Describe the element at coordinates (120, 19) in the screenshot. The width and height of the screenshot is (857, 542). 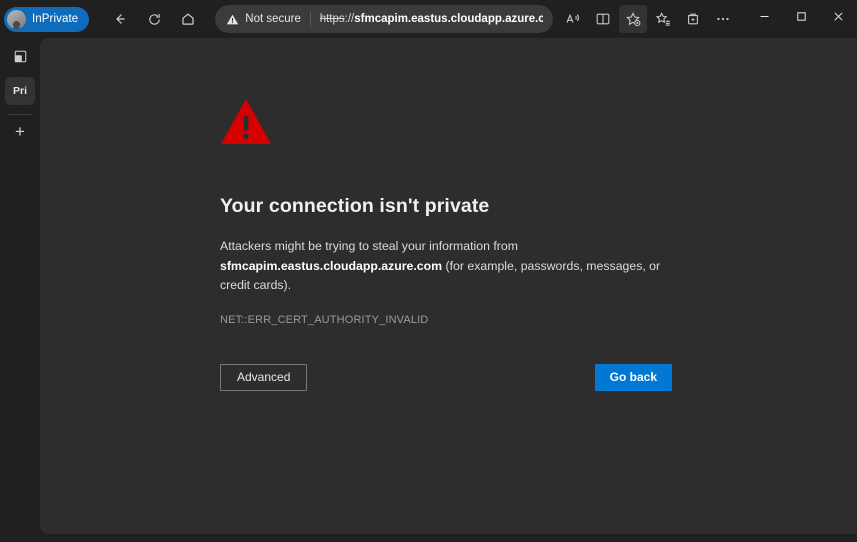
I see `back-button` at that location.